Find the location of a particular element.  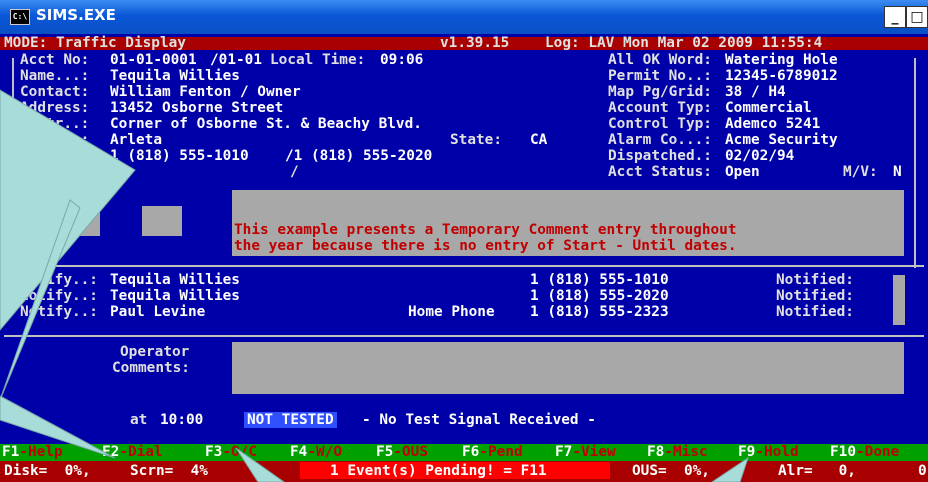

address-value: 13452 Osborne Street is located at coordinates (197, 108).